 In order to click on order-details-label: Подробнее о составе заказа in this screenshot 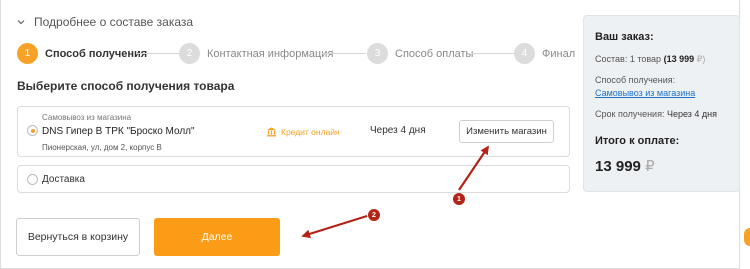, I will do `click(114, 22)`.